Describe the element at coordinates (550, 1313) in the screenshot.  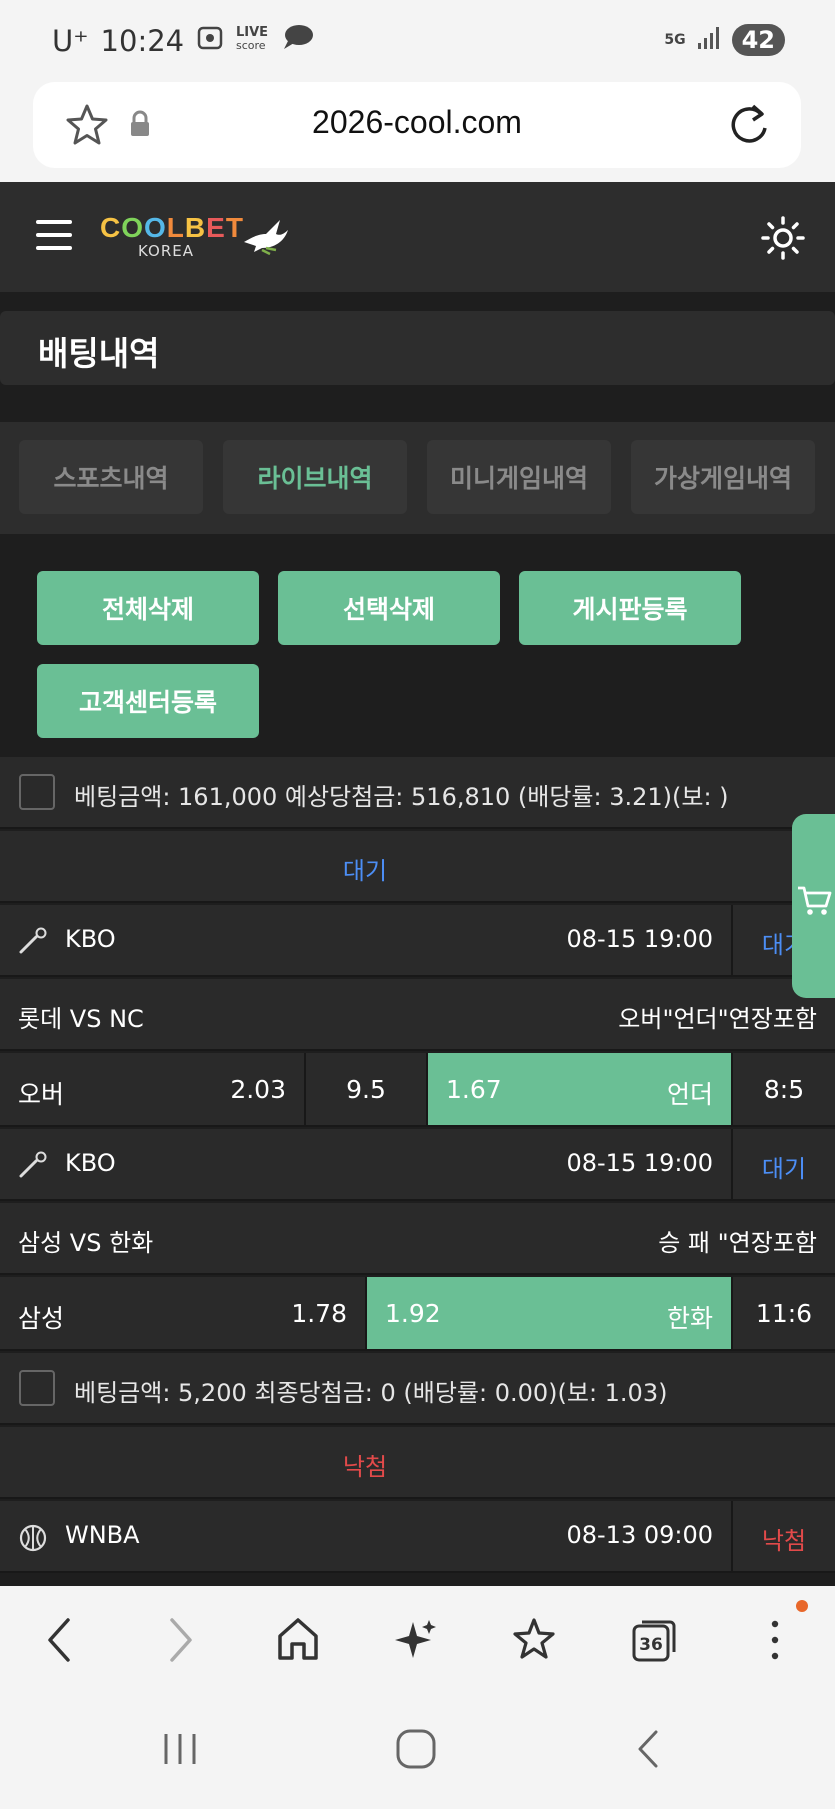
I see `odds-away-cell-selected: 1.92 한화` at that location.